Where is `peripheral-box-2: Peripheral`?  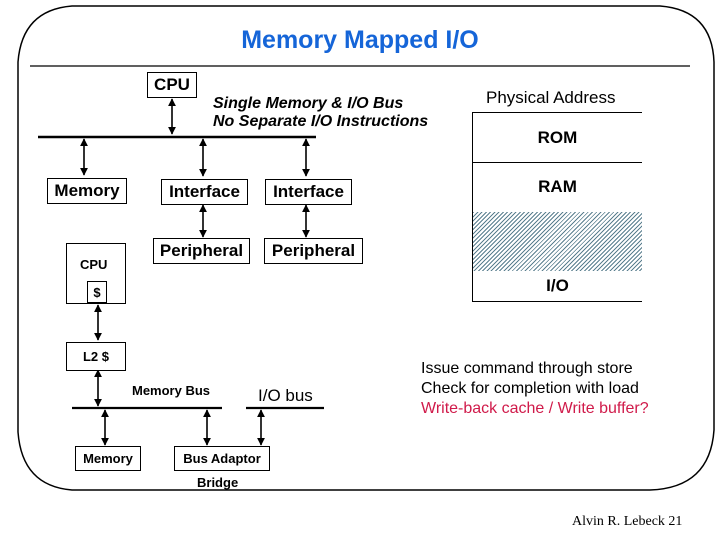
peripheral-box-2: Peripheral is located at coordinates (313, 251).